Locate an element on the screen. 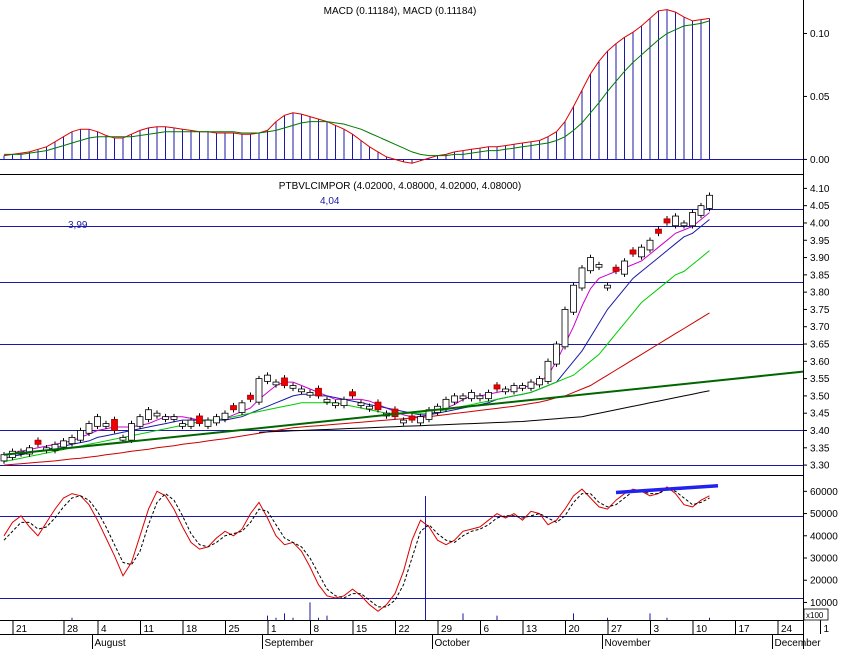 This screenshot has height=649, width=849. month-label: December is located at coordinates (798, 643).